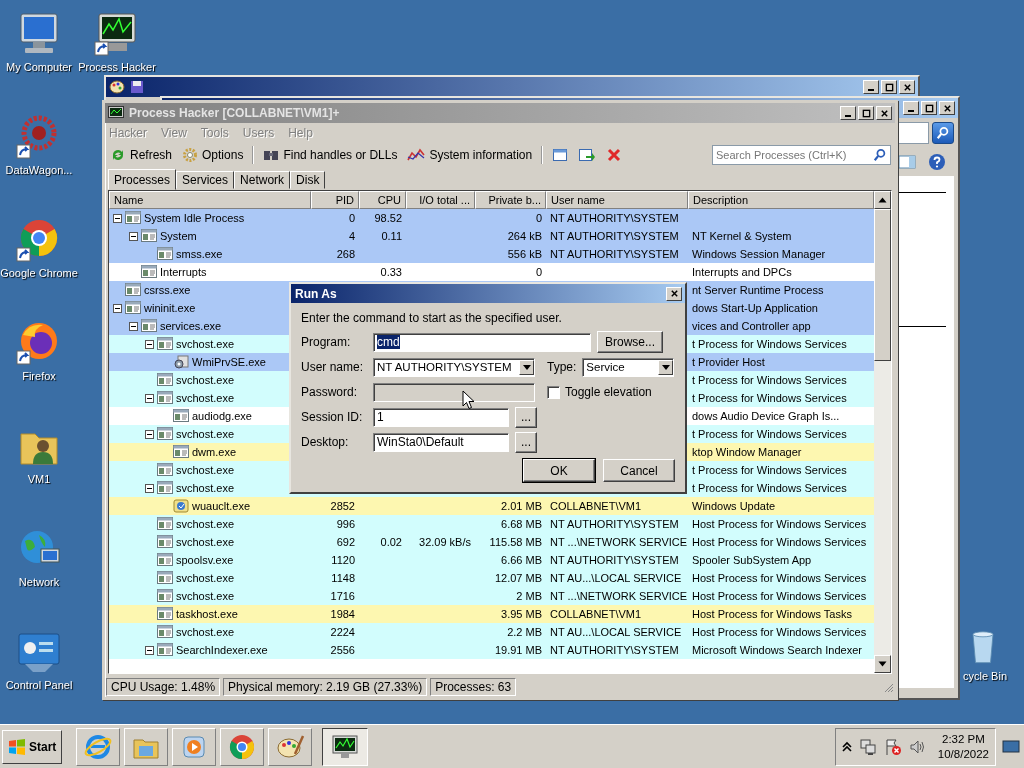  Describe the element at coordinates (222, 650) in the screenshot. I see `process-name: SearchIndexer.exe` at that location.